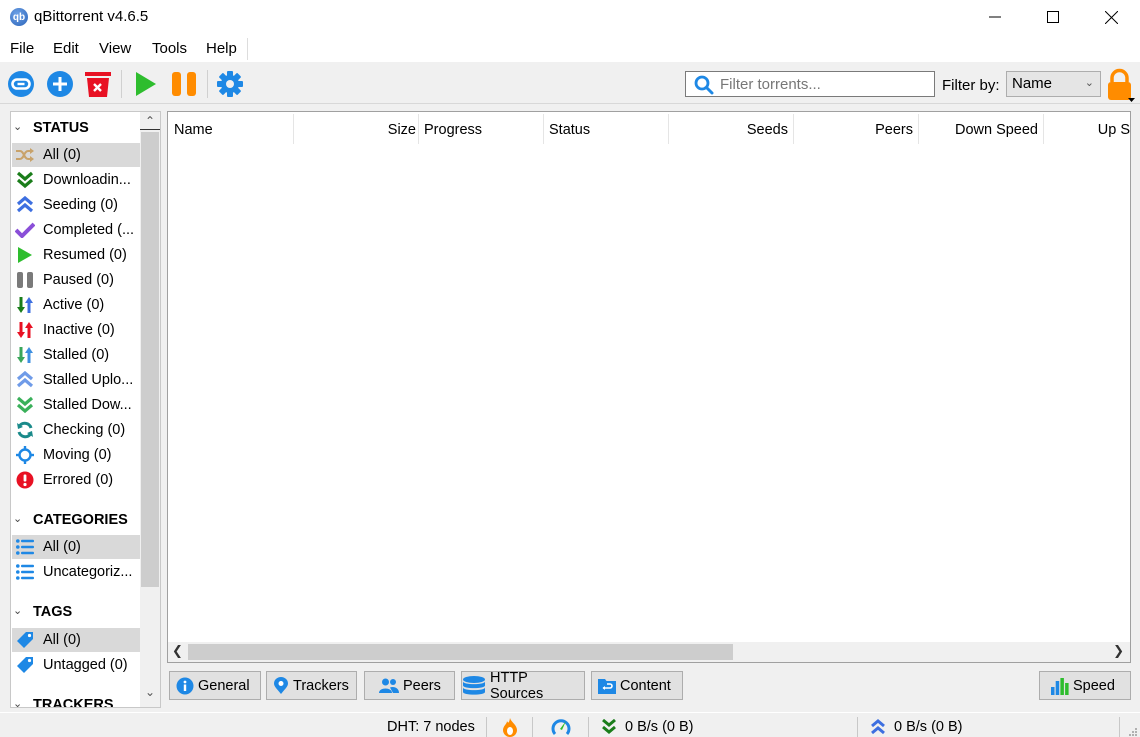  Describe the element at coordinates (76, 280) in the screenshot. I see `status-paused: Paused (0)` at that location.